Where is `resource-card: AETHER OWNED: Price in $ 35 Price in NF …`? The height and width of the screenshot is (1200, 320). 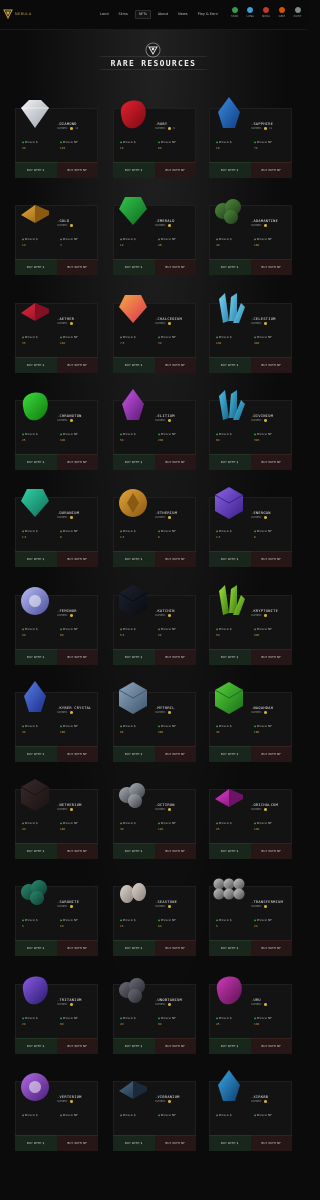
resource-card: AETHER OWNED: Price in $ 35 Price in NF … is located at coordinates (56, 331).